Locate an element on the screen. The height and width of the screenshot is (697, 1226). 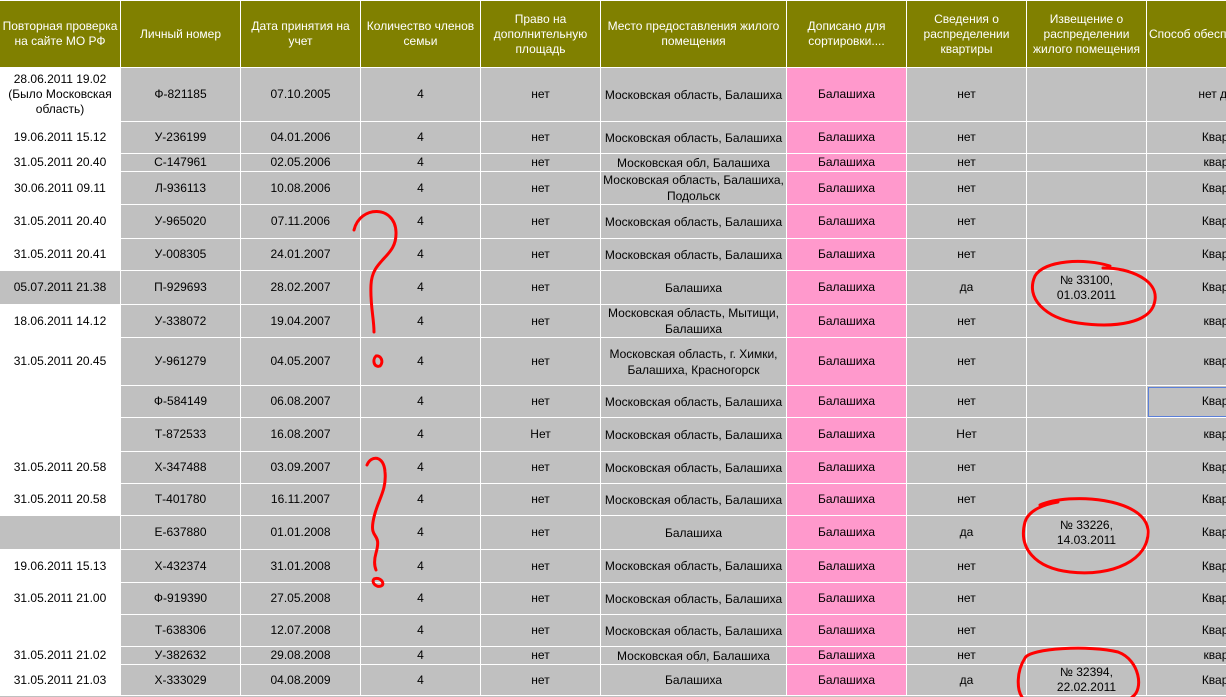
header-cell: Место предоставления жилого помещения is located at coordinates (693, 34).